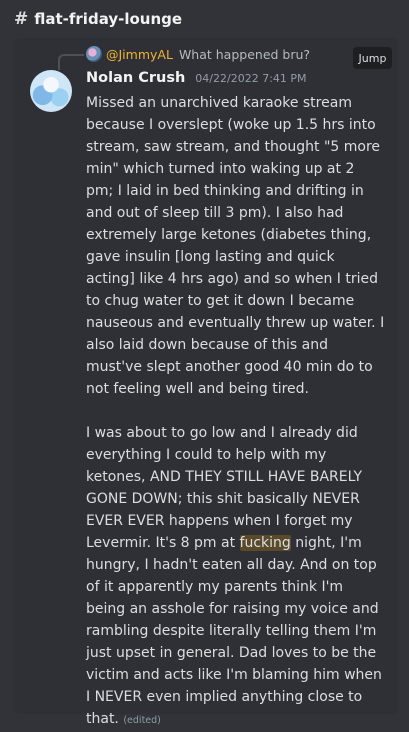  Describe the element at coordinates (204, 19) in the screenshot. I see `channel-header: # flat-friday-lounge` at that location.